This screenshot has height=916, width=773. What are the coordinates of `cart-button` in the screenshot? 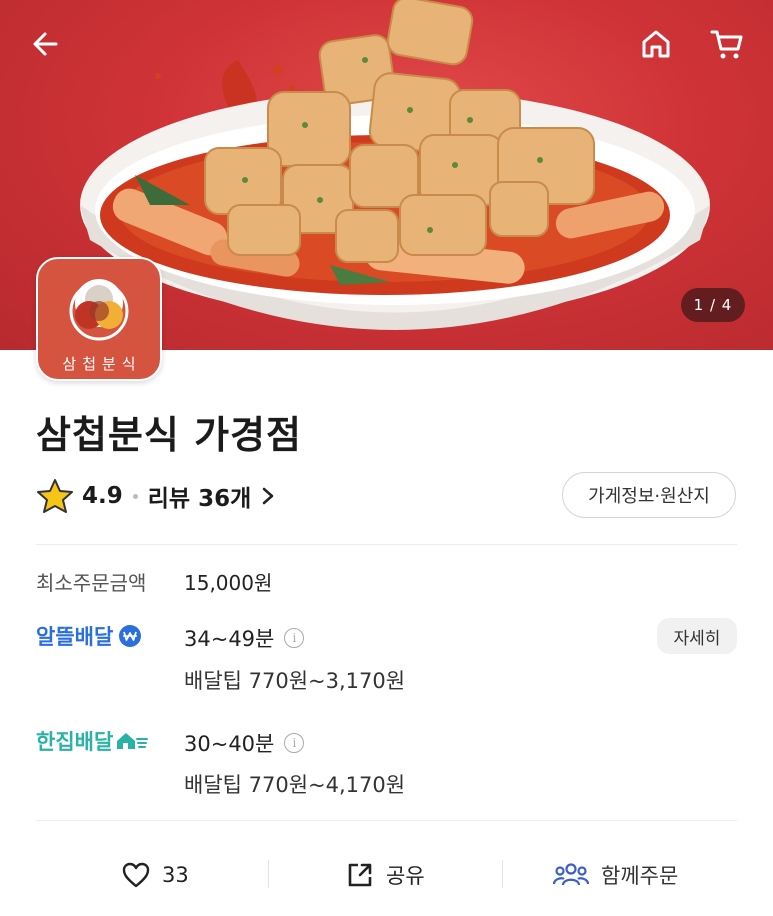 It's located at (727, 44).